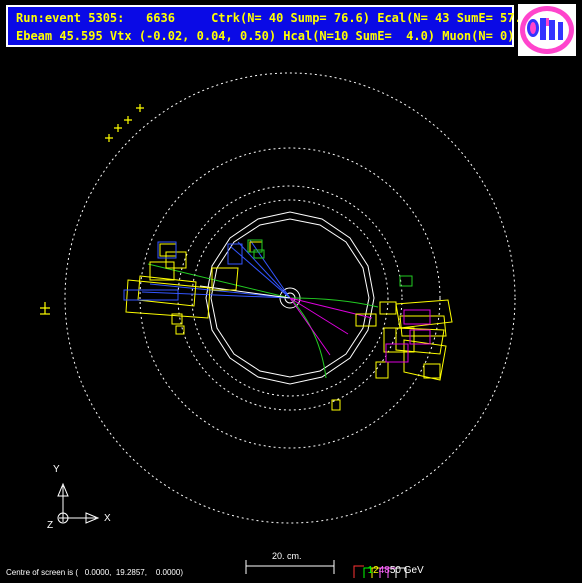 Image resolution: width=582 pixels, height=583 pixels. What do you see at coordinates (50, 525) in the screenshot?
I see `z-axis-label: Z` at bounding box center [50, 525].